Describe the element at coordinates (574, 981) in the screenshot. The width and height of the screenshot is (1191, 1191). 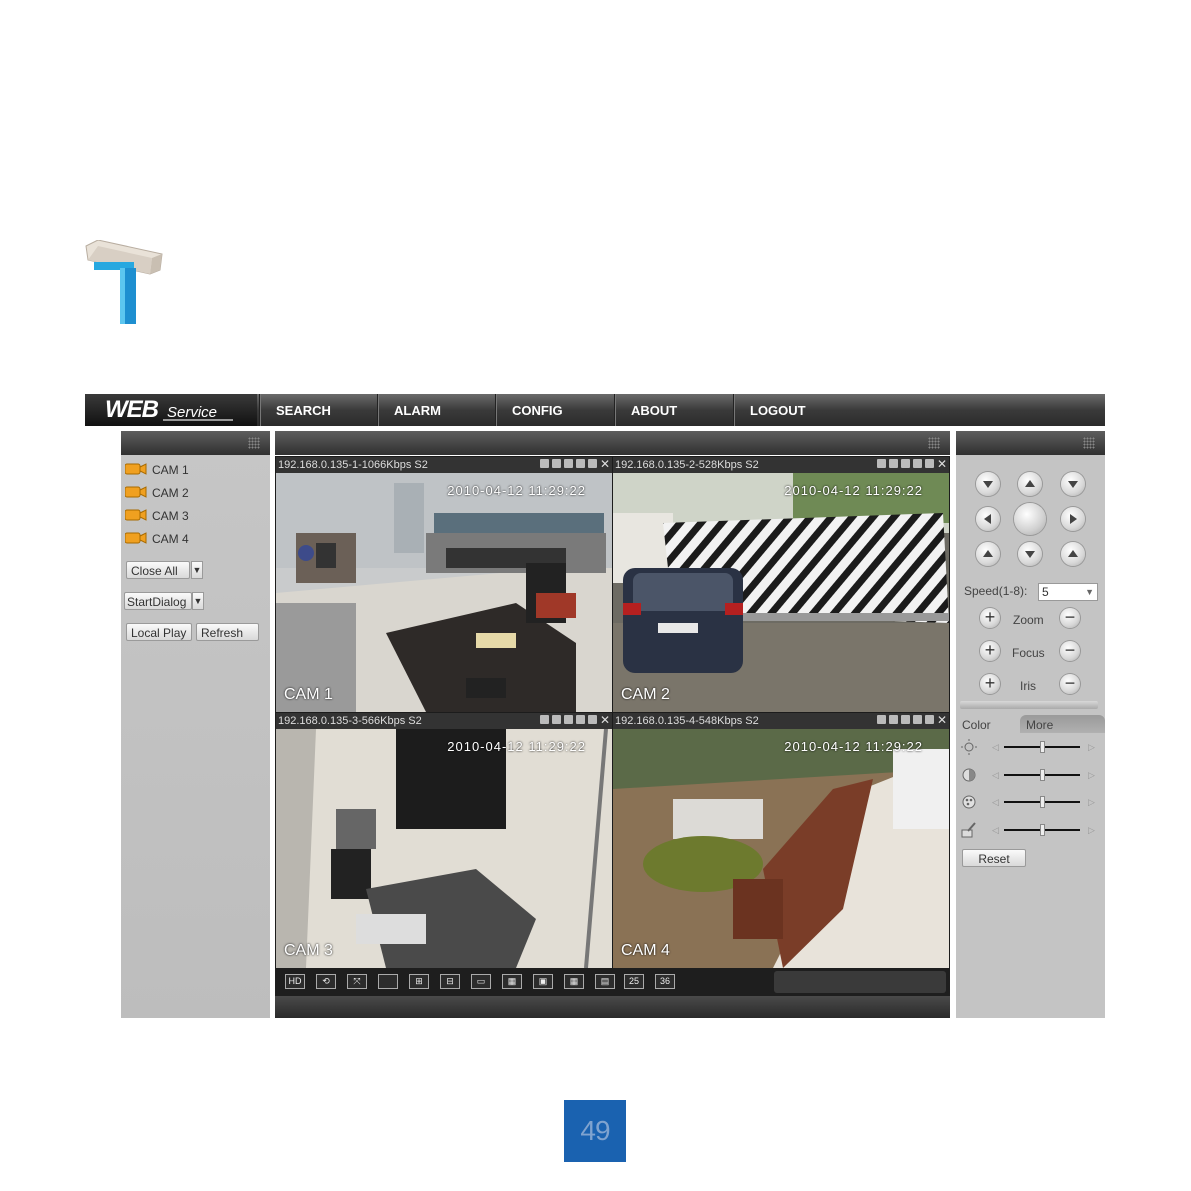
I see `layout-16-button: ▦` at that location.